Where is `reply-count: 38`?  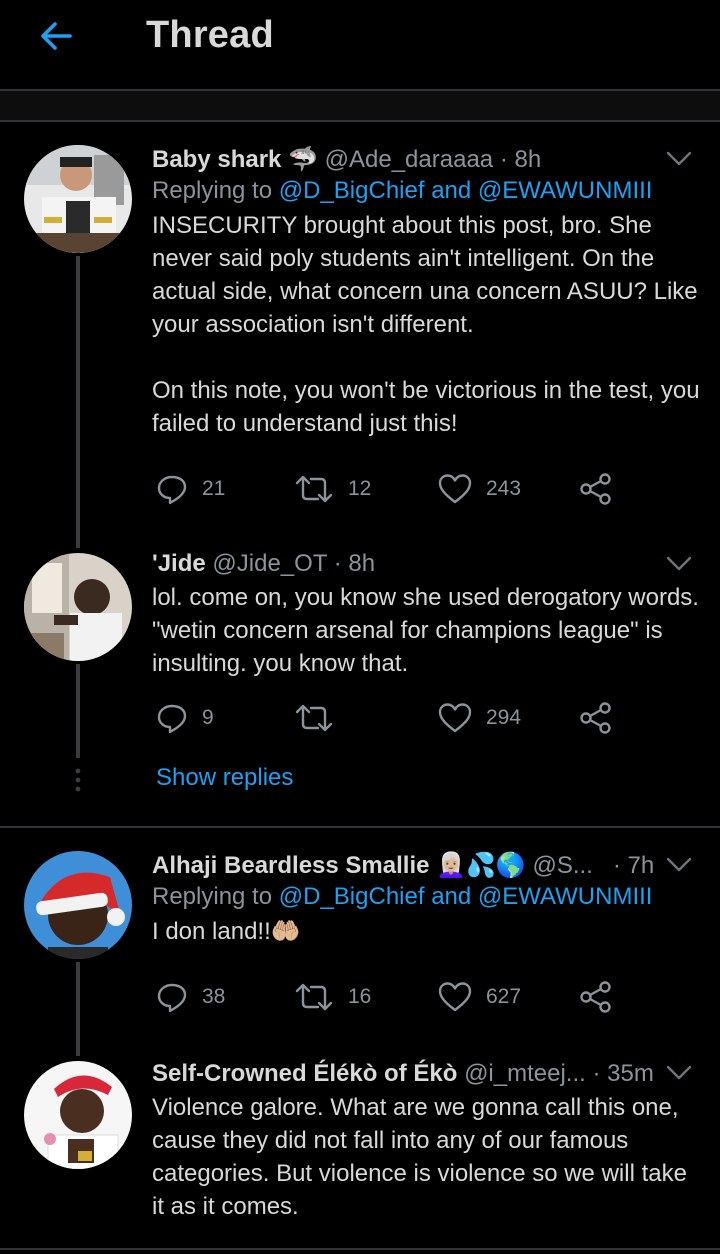 reply-count: 38 is located at coordinates (214, 996).